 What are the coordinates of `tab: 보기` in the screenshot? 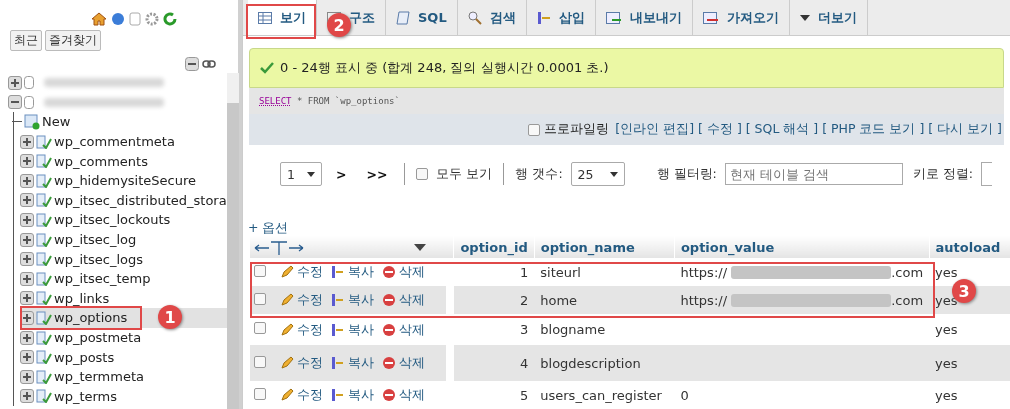 It's located at (282, 17).